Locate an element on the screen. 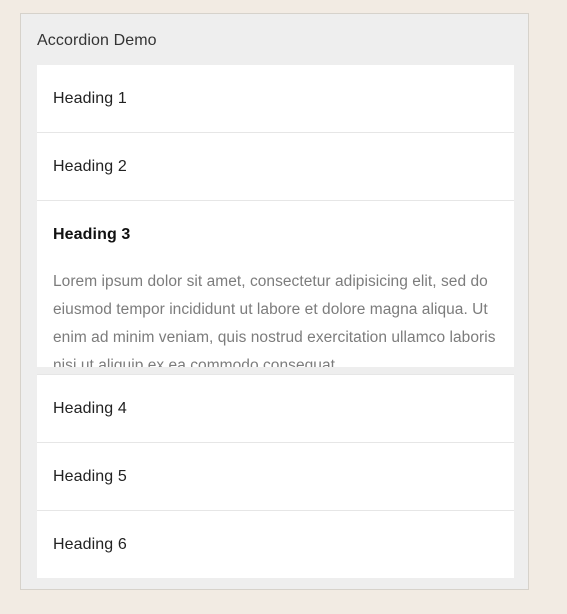 Image resolution: width=567 pixels, height=614 pixels. accordion-item-1: Heading 1 is located at coordinates (275, 98).